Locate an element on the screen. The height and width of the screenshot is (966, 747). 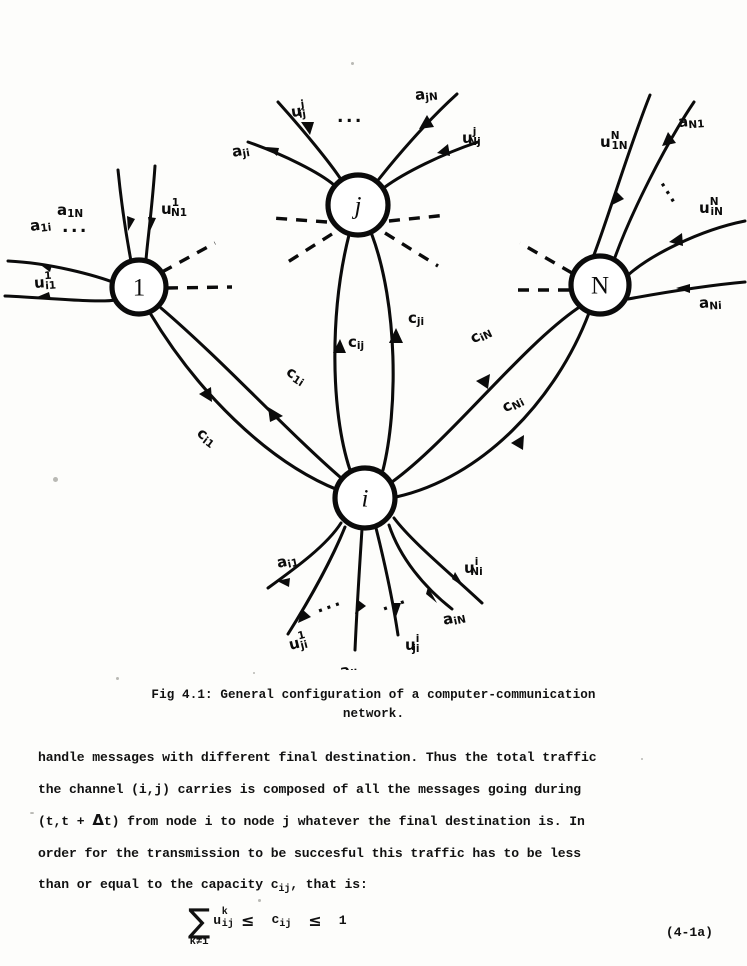
channel-edge-c-ij is located at coordinates (342, 352).